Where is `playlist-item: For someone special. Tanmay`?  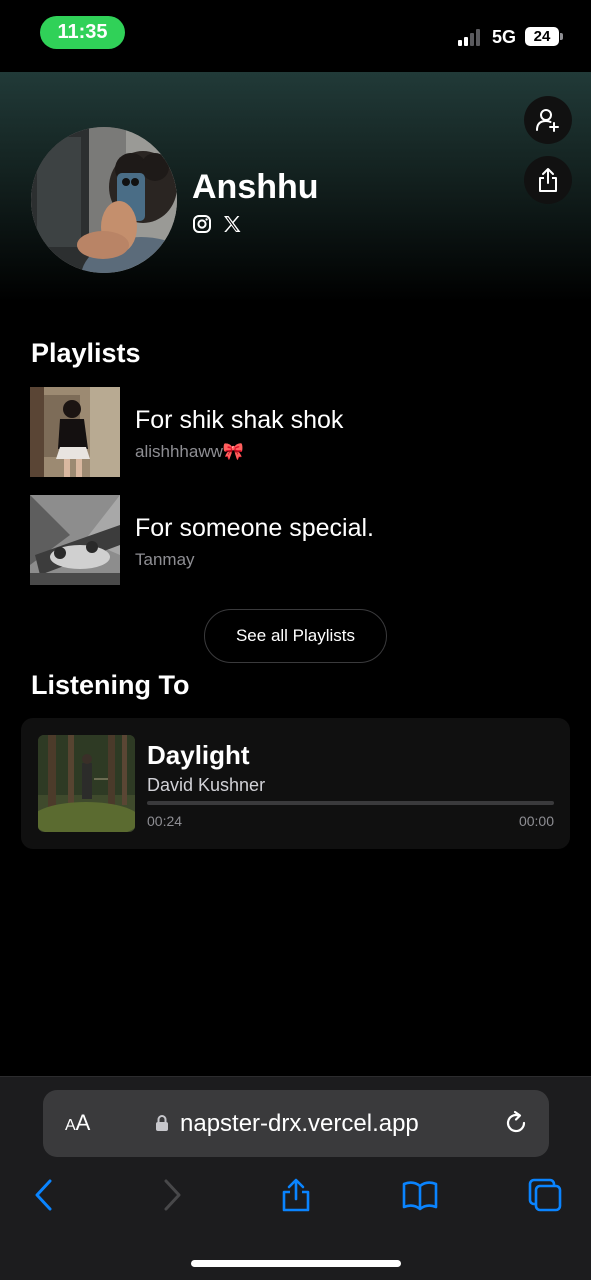
playlist-item: For someone special. Tanmay is located at coordinates (290, 540).